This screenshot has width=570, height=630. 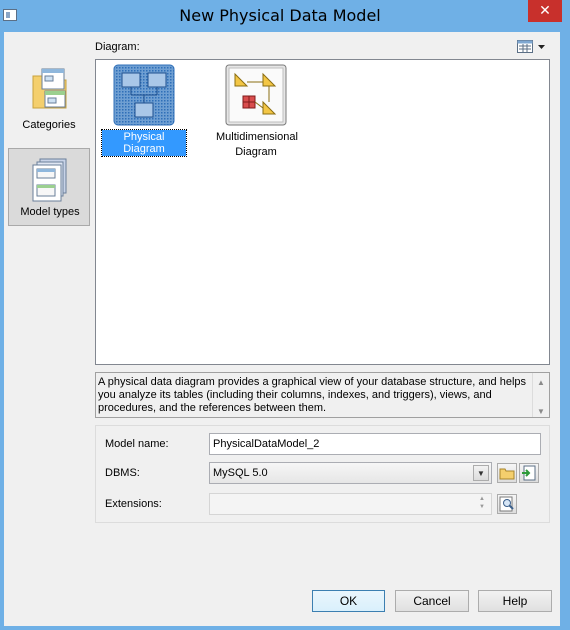 What do you see at coordinates (117, 47) in the screenshot?
I see `diagram-label: Diagram:` at bounding box center [117, 47].